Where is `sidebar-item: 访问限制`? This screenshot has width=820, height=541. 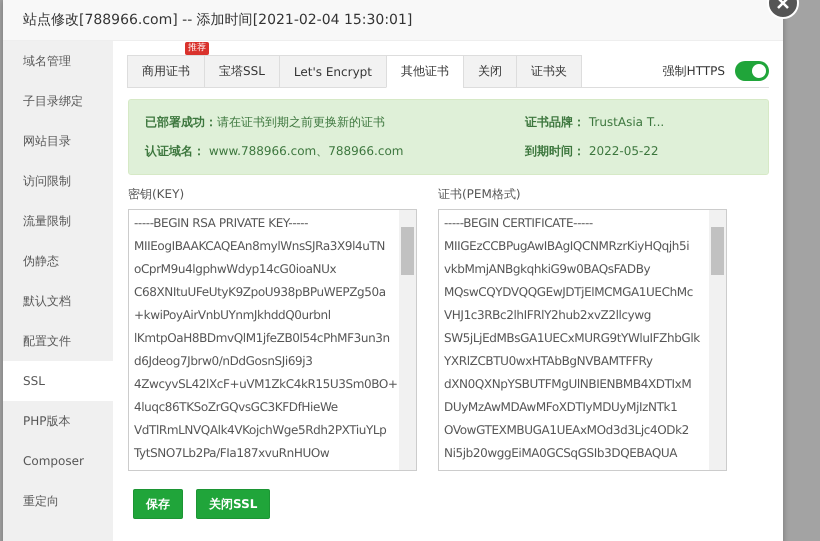
sidebar-item: 访问限制 is located at coordinates (58, 181).